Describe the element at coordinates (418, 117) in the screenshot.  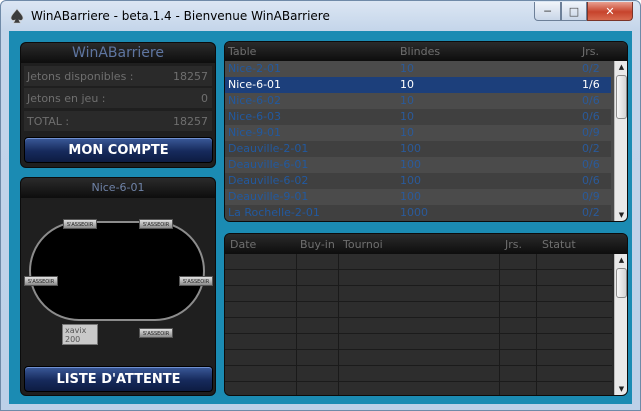
I see `table-row: Nice-6-03 10 0/6` at that location.